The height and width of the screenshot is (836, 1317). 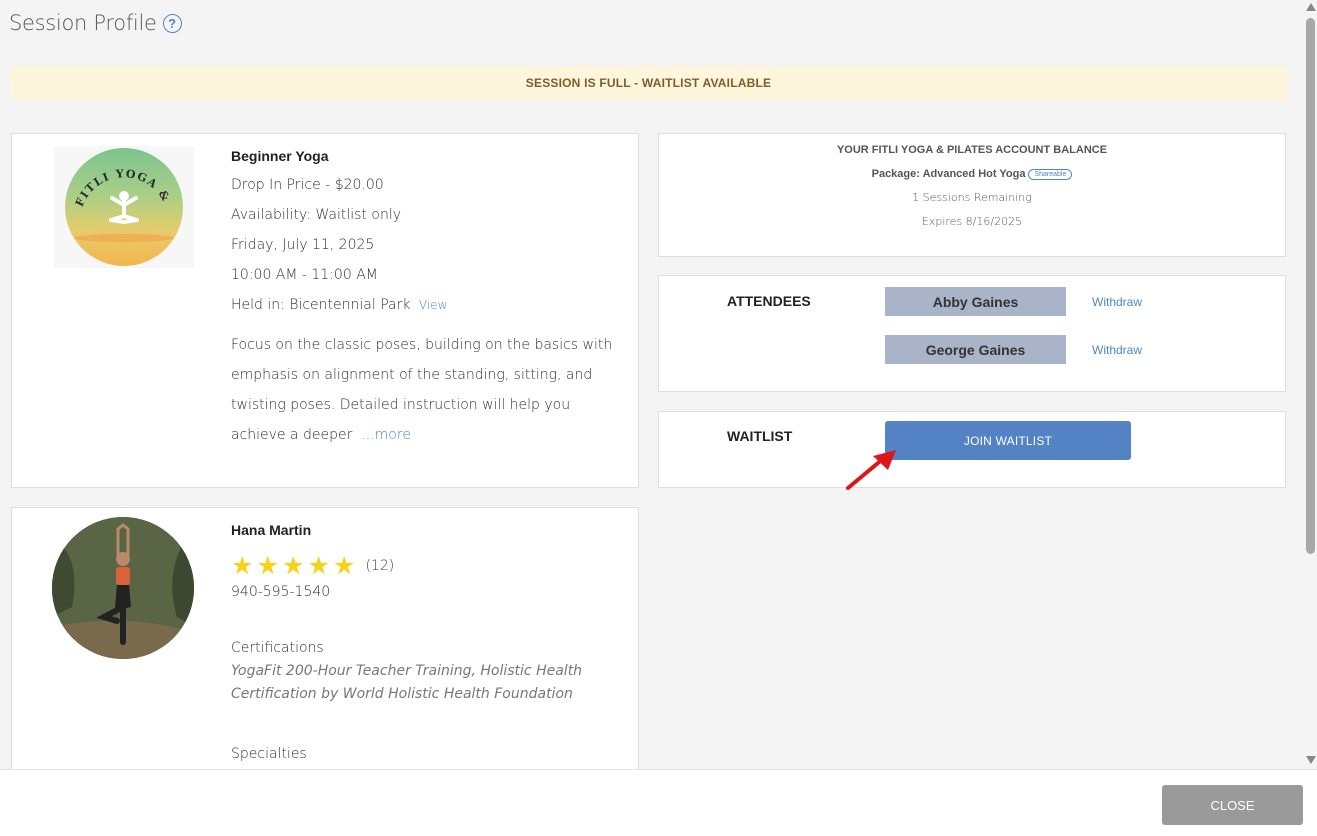 I want to click on help-icon: ?, so click(x=172, y=23).